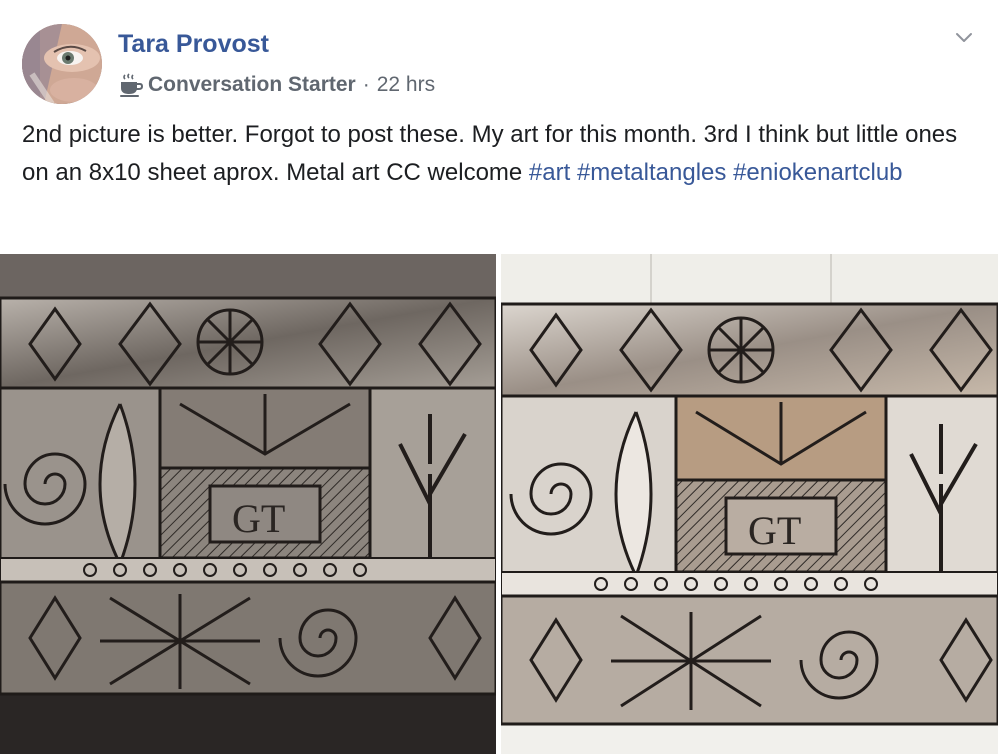 Image resolution: width=998 pixels, height=754 pixels. Describe the element at coordinates (549, 172) in the screenshot. I see `hashtag-link: #art` at that location.